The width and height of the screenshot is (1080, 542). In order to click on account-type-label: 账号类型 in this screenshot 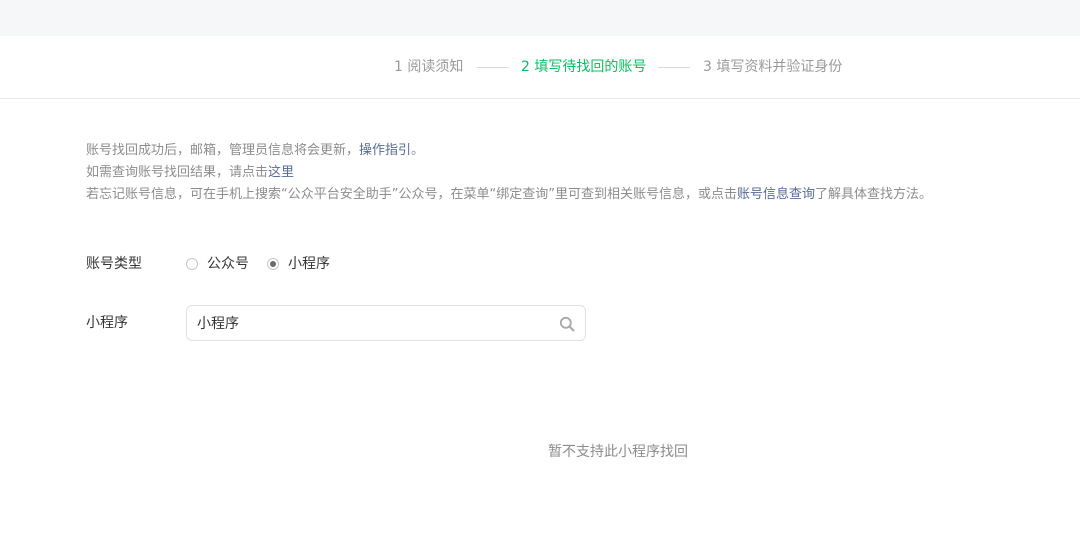, I will do `click(114, 264)`.